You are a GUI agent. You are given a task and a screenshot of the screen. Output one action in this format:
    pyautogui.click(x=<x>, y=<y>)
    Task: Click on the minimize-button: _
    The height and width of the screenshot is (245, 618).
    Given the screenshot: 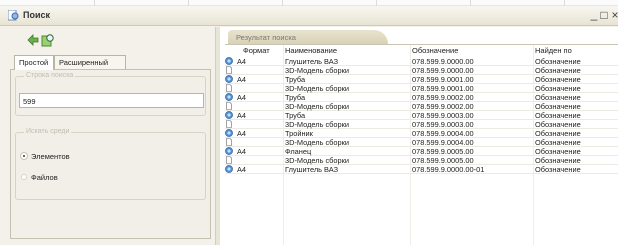 What is the action you would take?
    pyautogui.click(x=594, y=14)
    